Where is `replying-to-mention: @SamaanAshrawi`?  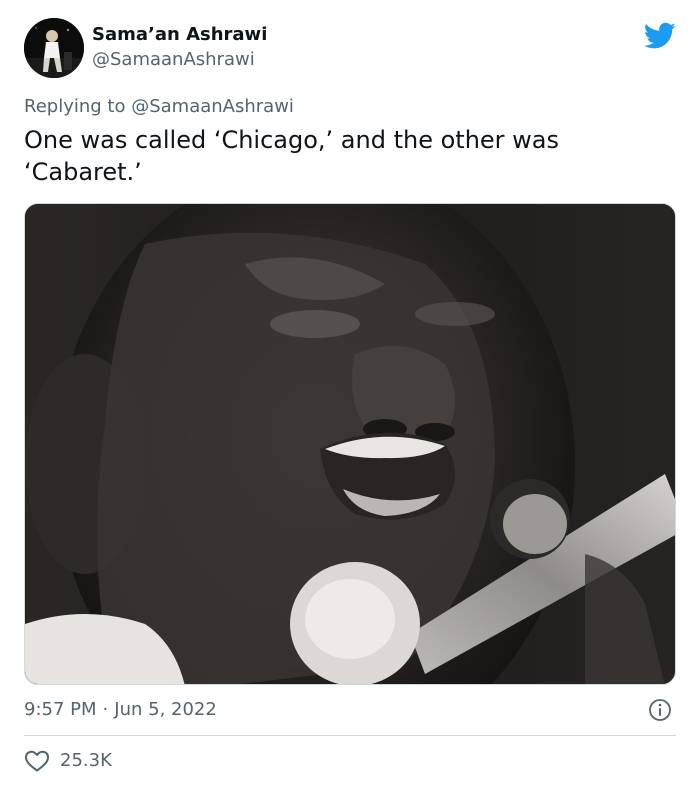
replying-to-mention: @SamaanAshrawi is located at coordinates (212, 106).